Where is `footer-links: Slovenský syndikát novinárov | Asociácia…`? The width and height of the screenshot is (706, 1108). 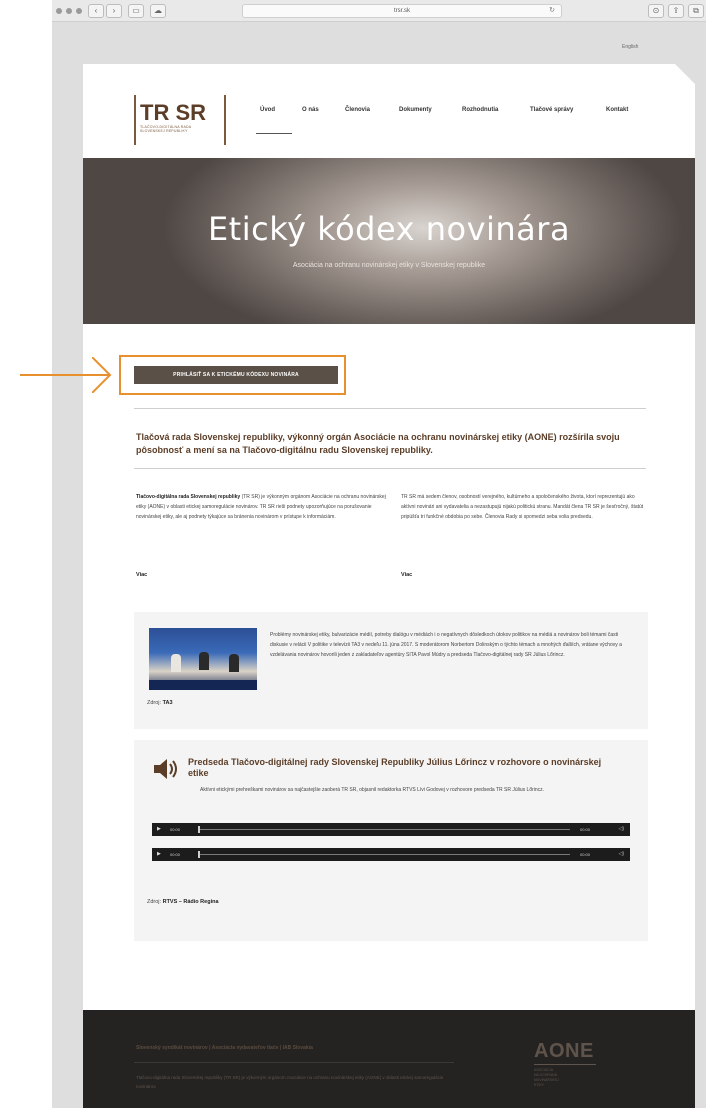 footer-links: Slovenský syndikát novinárov | Asociácia… is located at coordinates (224, 1048).